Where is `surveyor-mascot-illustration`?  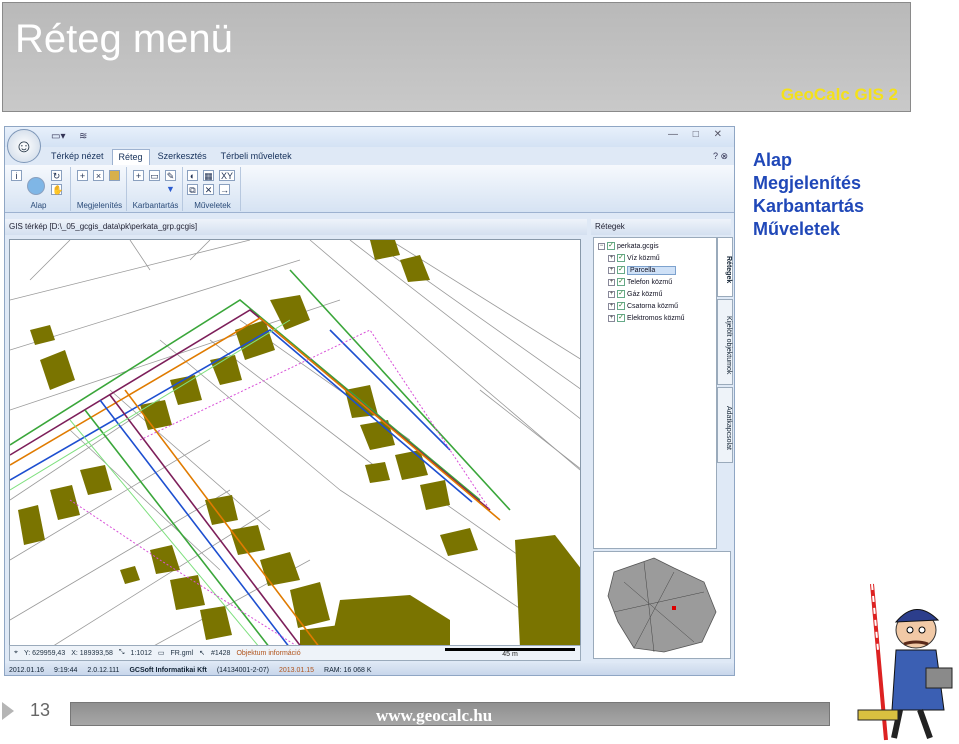 surveyor-mascot-illustration is located at coordinates (905, 662).